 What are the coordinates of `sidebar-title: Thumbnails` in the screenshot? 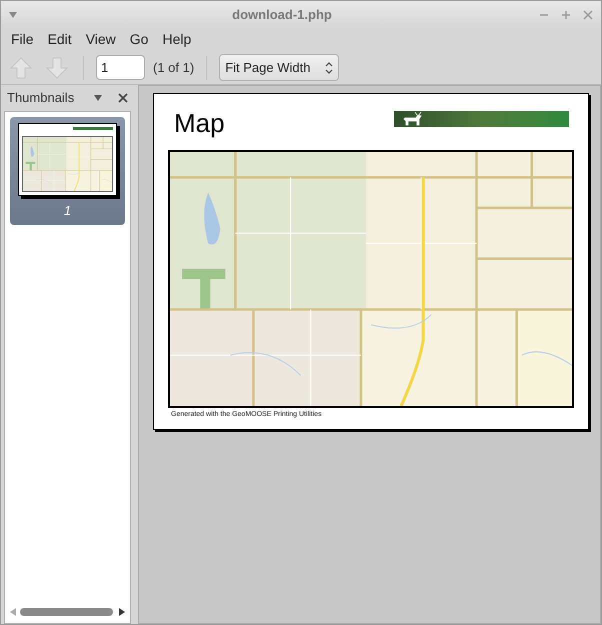 It's located at (41, 98).